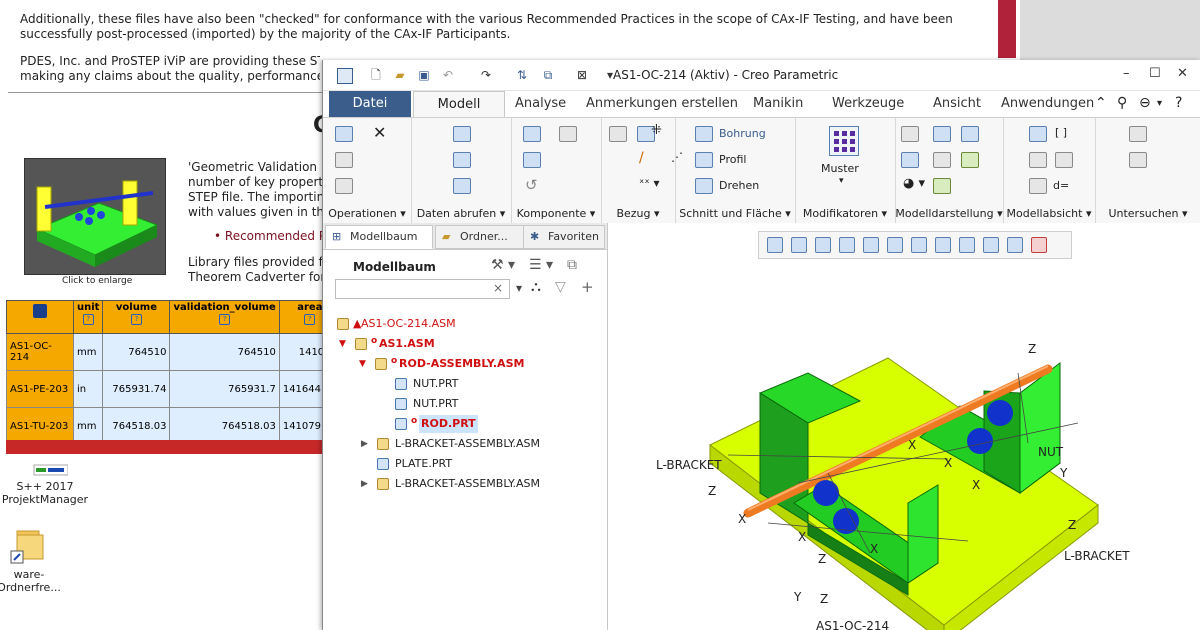 This screenshot has width=1200, height=630. Describe the element at coordinates (739, 185) in the screenshot. I see `revolve-label: Drehen` at that location.